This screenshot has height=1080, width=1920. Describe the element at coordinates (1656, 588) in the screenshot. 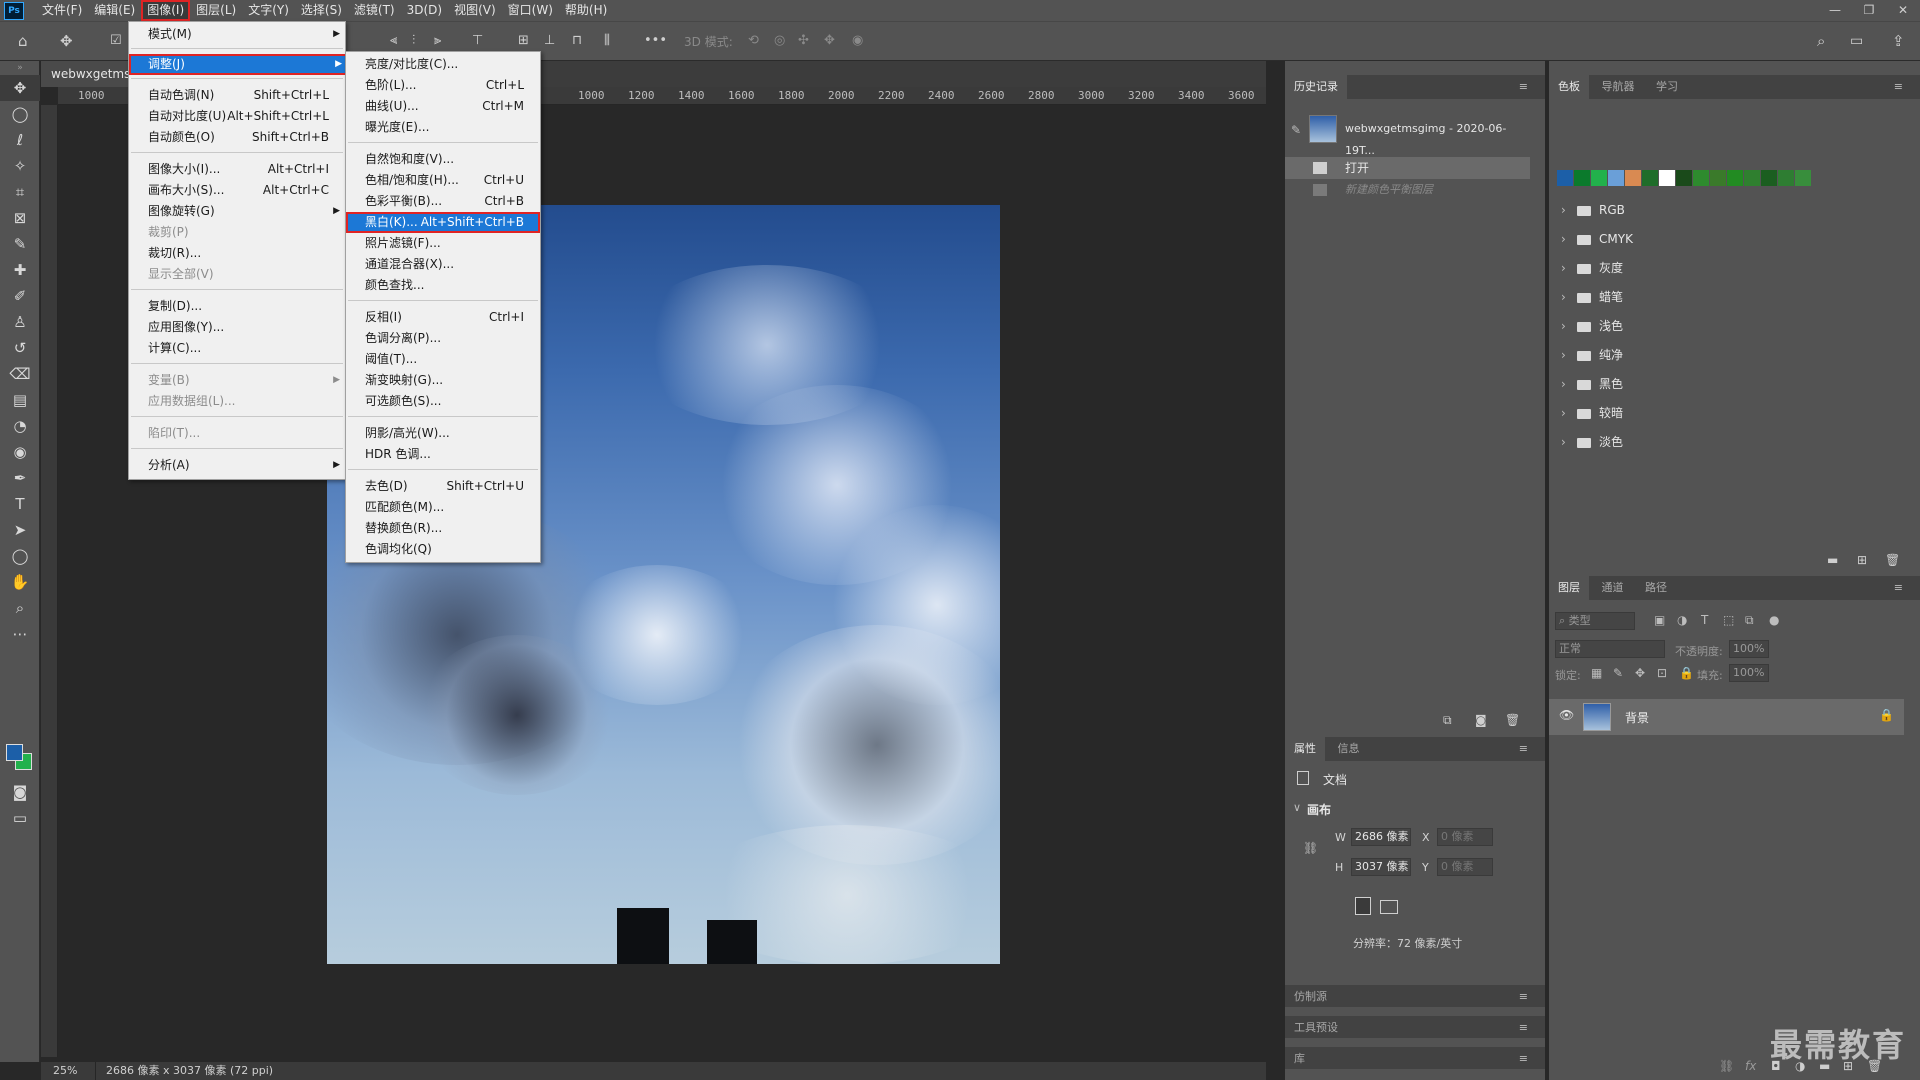

I see `tab-paths: 路径` at that location.